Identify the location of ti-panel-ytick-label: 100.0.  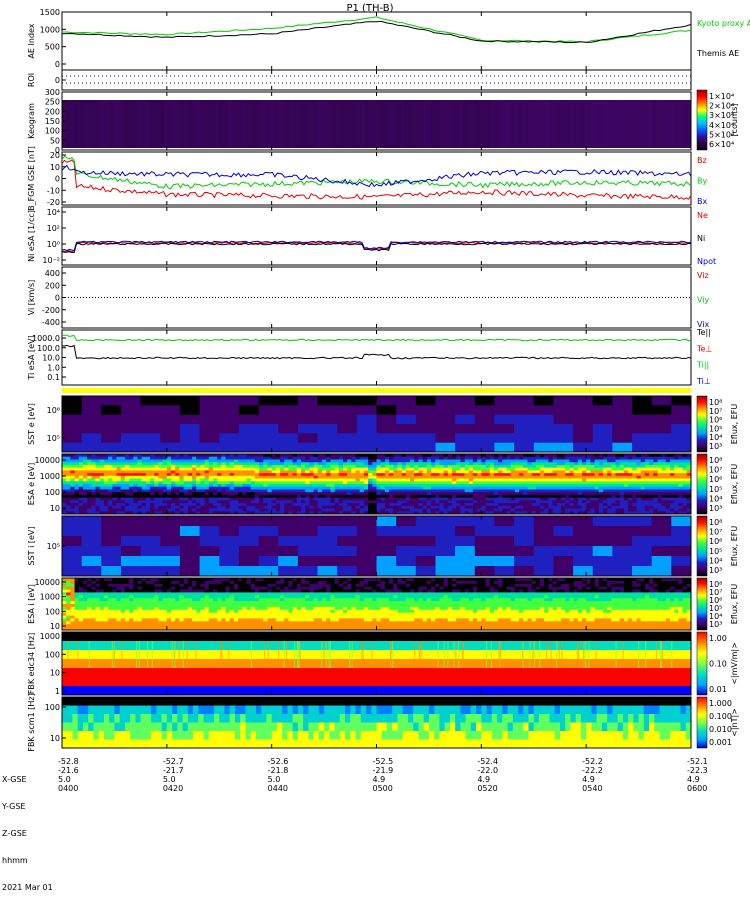
(48, 348).